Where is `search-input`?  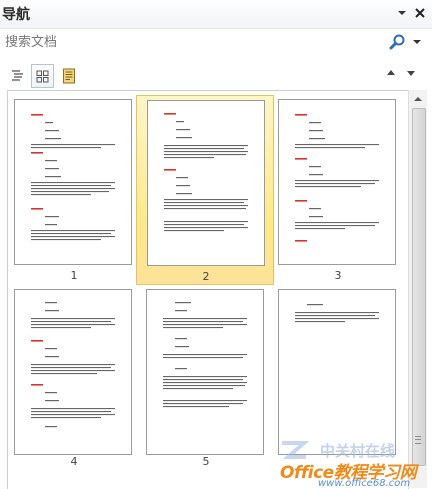 search-input is located at coordinates (193, 42).